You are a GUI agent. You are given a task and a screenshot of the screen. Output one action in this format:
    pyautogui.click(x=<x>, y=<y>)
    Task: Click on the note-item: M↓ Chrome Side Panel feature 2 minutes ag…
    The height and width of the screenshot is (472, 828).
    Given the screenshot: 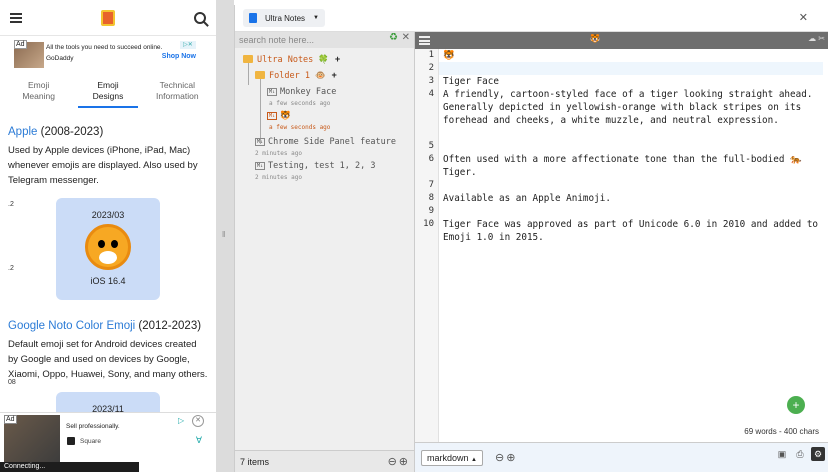 What is the action you would take?
    pyautogui.click(x=324, y=146)
    